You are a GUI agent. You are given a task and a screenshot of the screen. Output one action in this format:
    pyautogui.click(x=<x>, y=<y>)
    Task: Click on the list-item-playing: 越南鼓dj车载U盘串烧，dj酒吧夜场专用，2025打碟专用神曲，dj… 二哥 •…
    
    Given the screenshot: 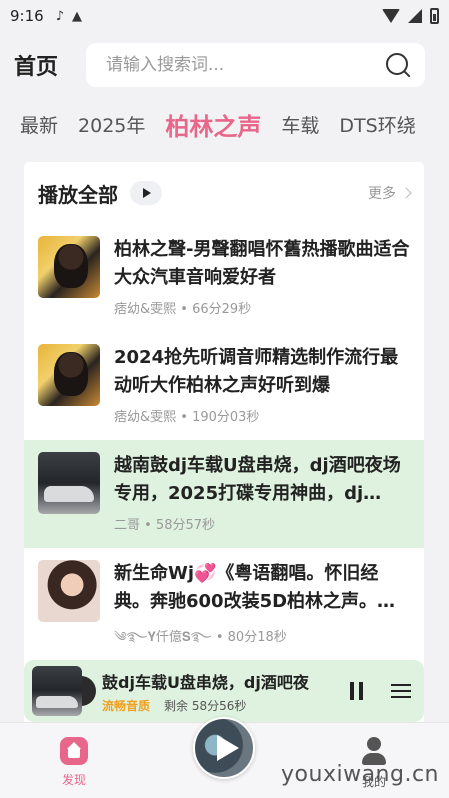 What is the action you would take?
    pyautogui.click(x=224, y=494)
    